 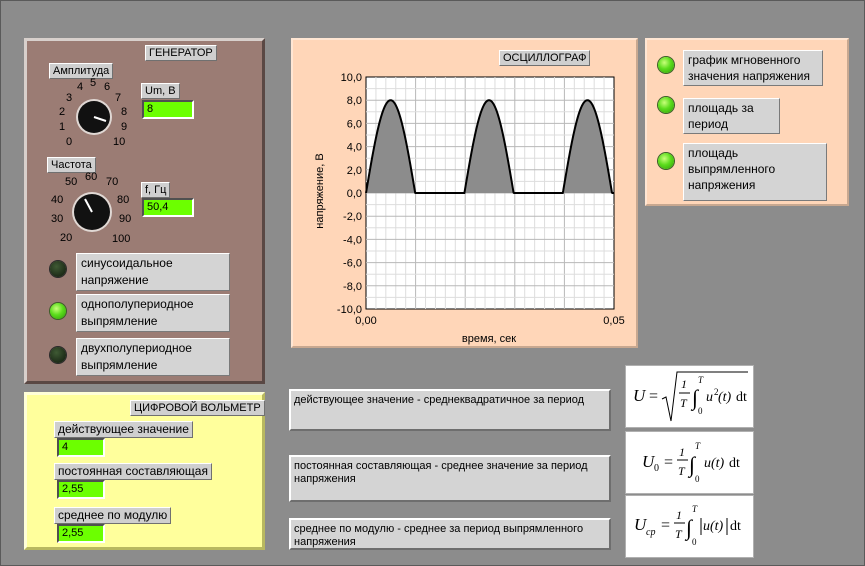 I want to click on y-tick-label: -6,0, so click(x=352, y=264).